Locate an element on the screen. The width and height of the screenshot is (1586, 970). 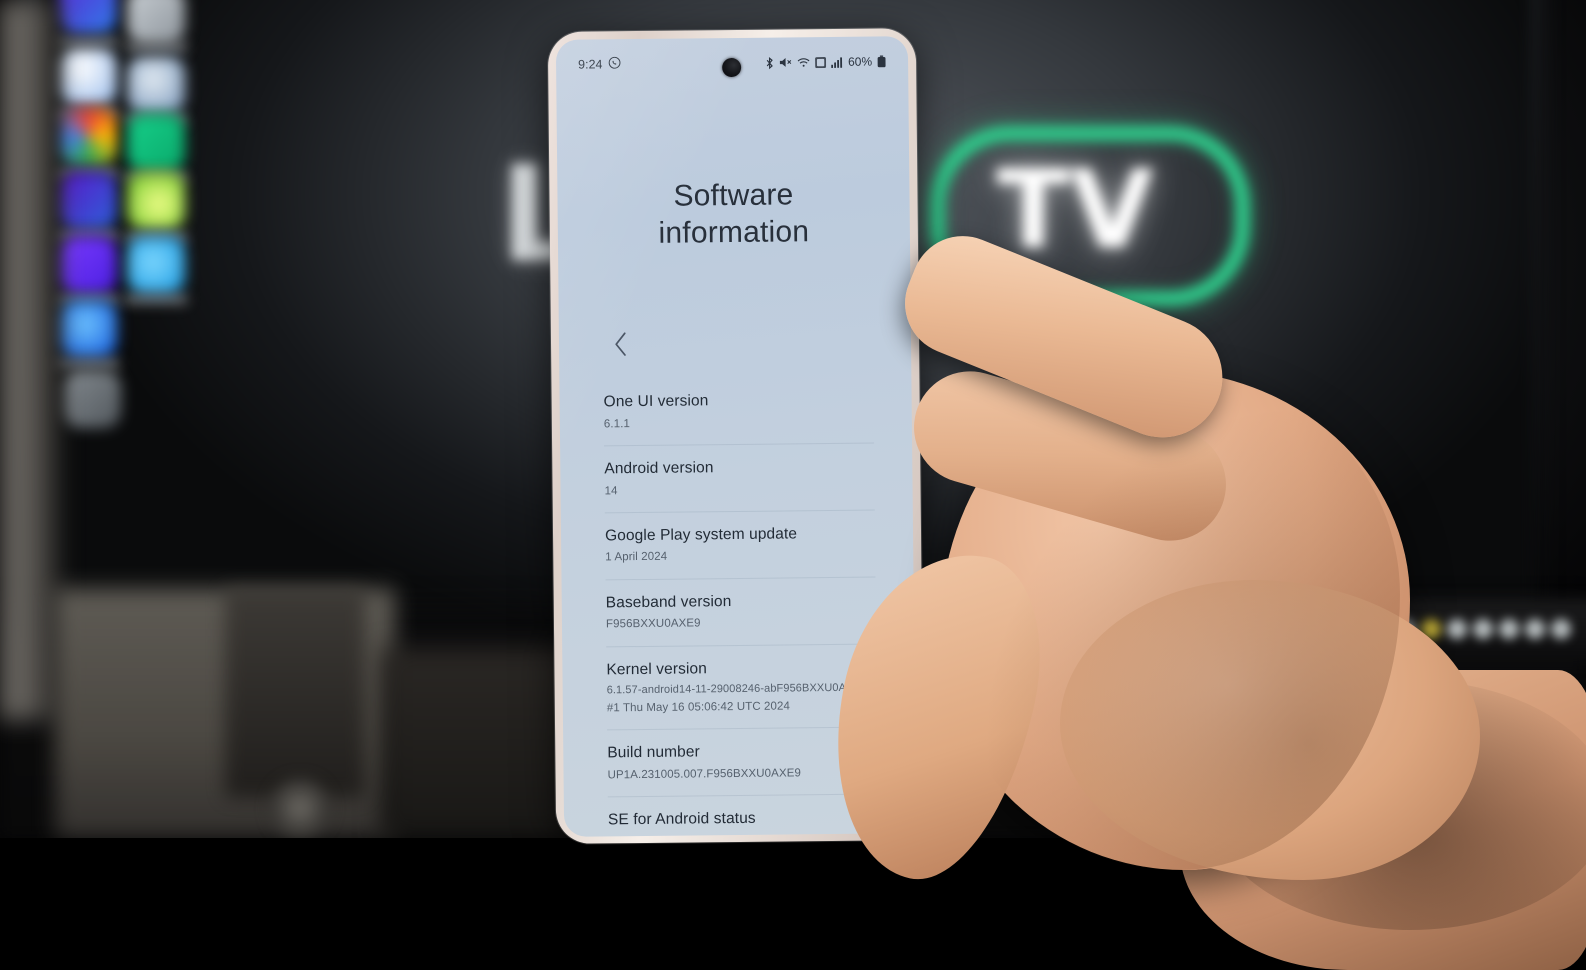
list-item-title: Android version is located at coordinates (659, 468).